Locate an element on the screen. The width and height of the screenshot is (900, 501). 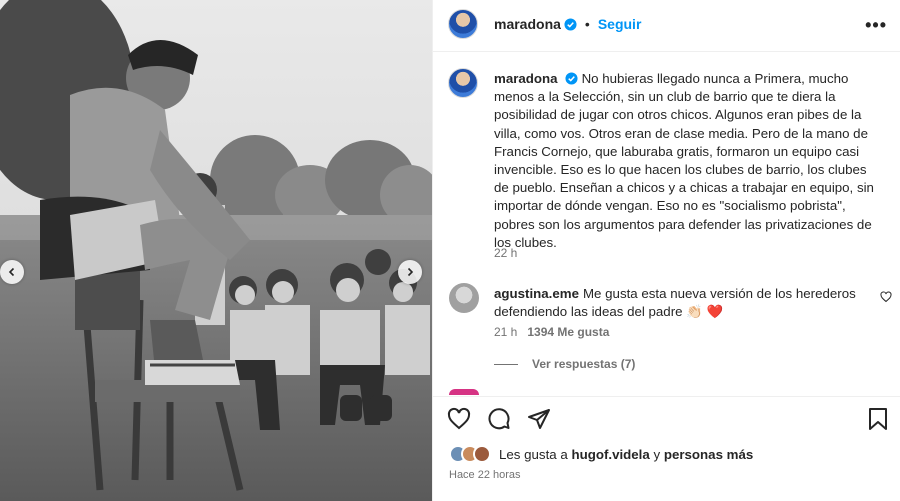
liker-avatar is located at coordinates (482, 454).